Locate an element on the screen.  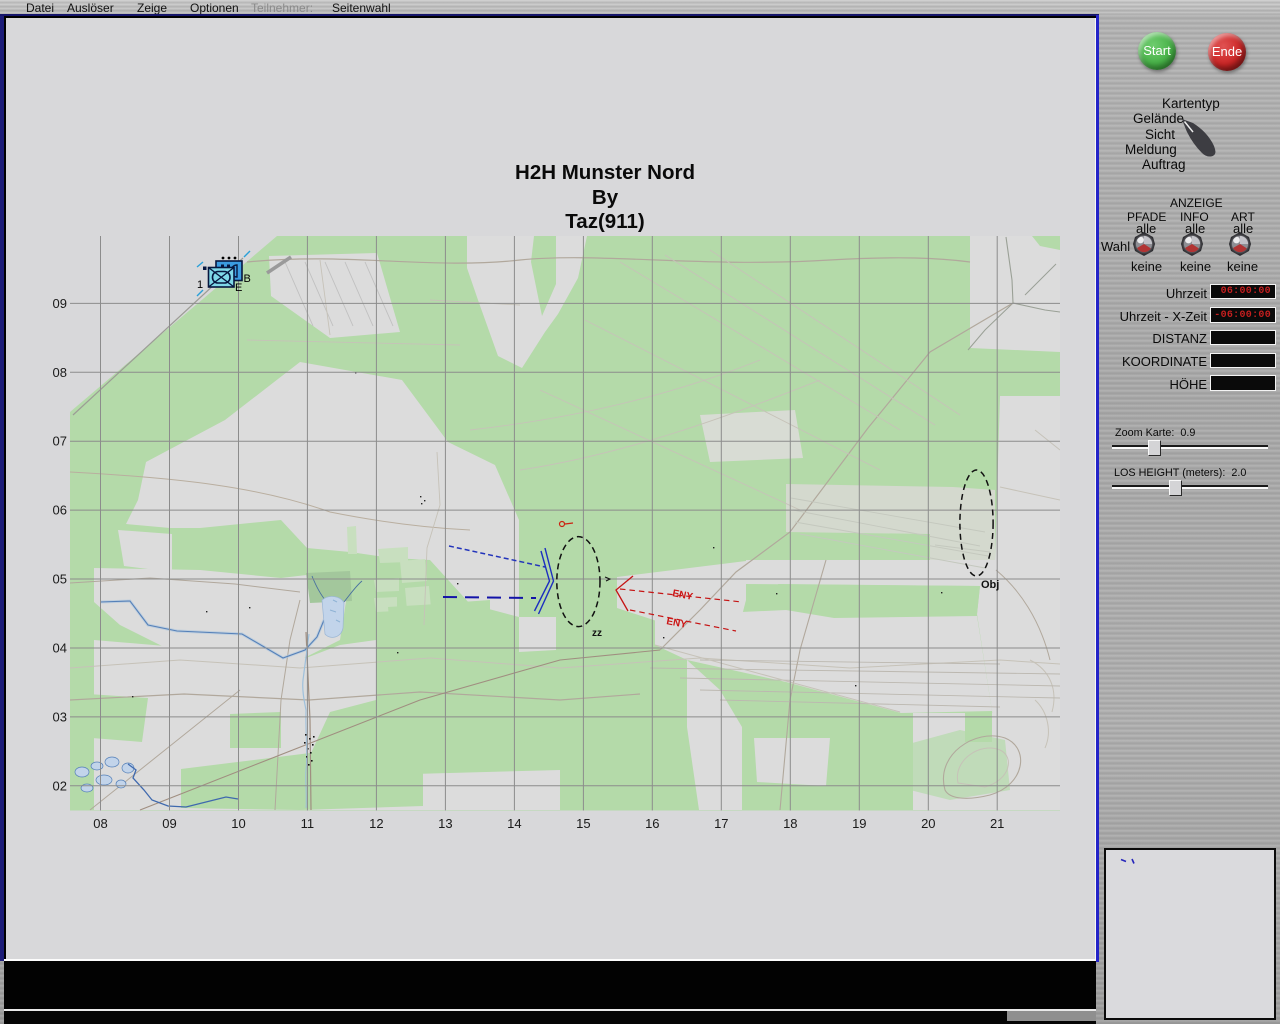
svg-text: 20 is located at coordinates (928, 823).